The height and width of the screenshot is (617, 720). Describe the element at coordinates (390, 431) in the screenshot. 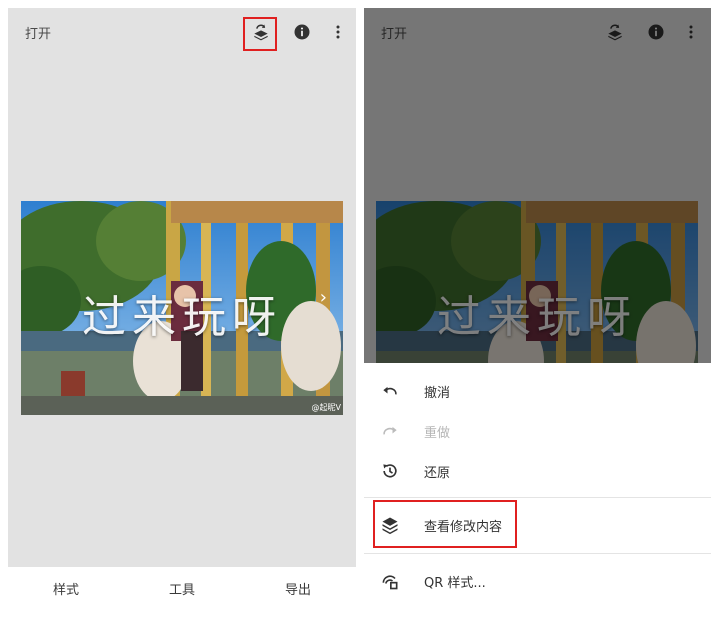

I see `redo-icon` at that location.